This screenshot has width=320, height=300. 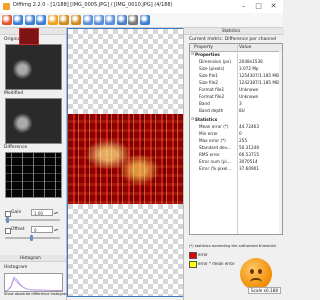 I want to click on refresh-icon, so click(x=53, y=20).